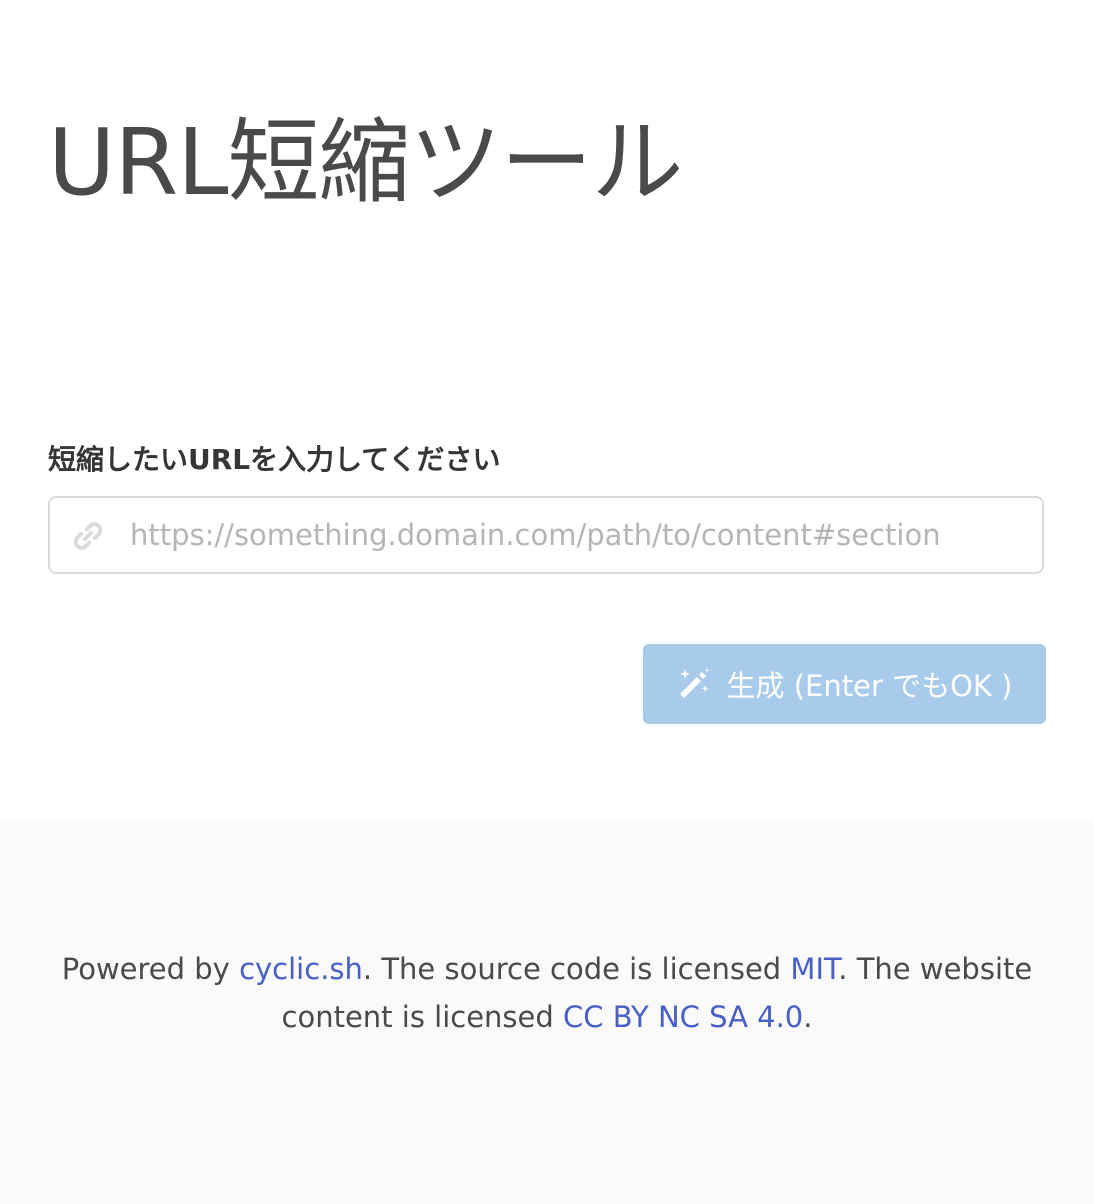  I want to click on url-input, so click(580, 535).